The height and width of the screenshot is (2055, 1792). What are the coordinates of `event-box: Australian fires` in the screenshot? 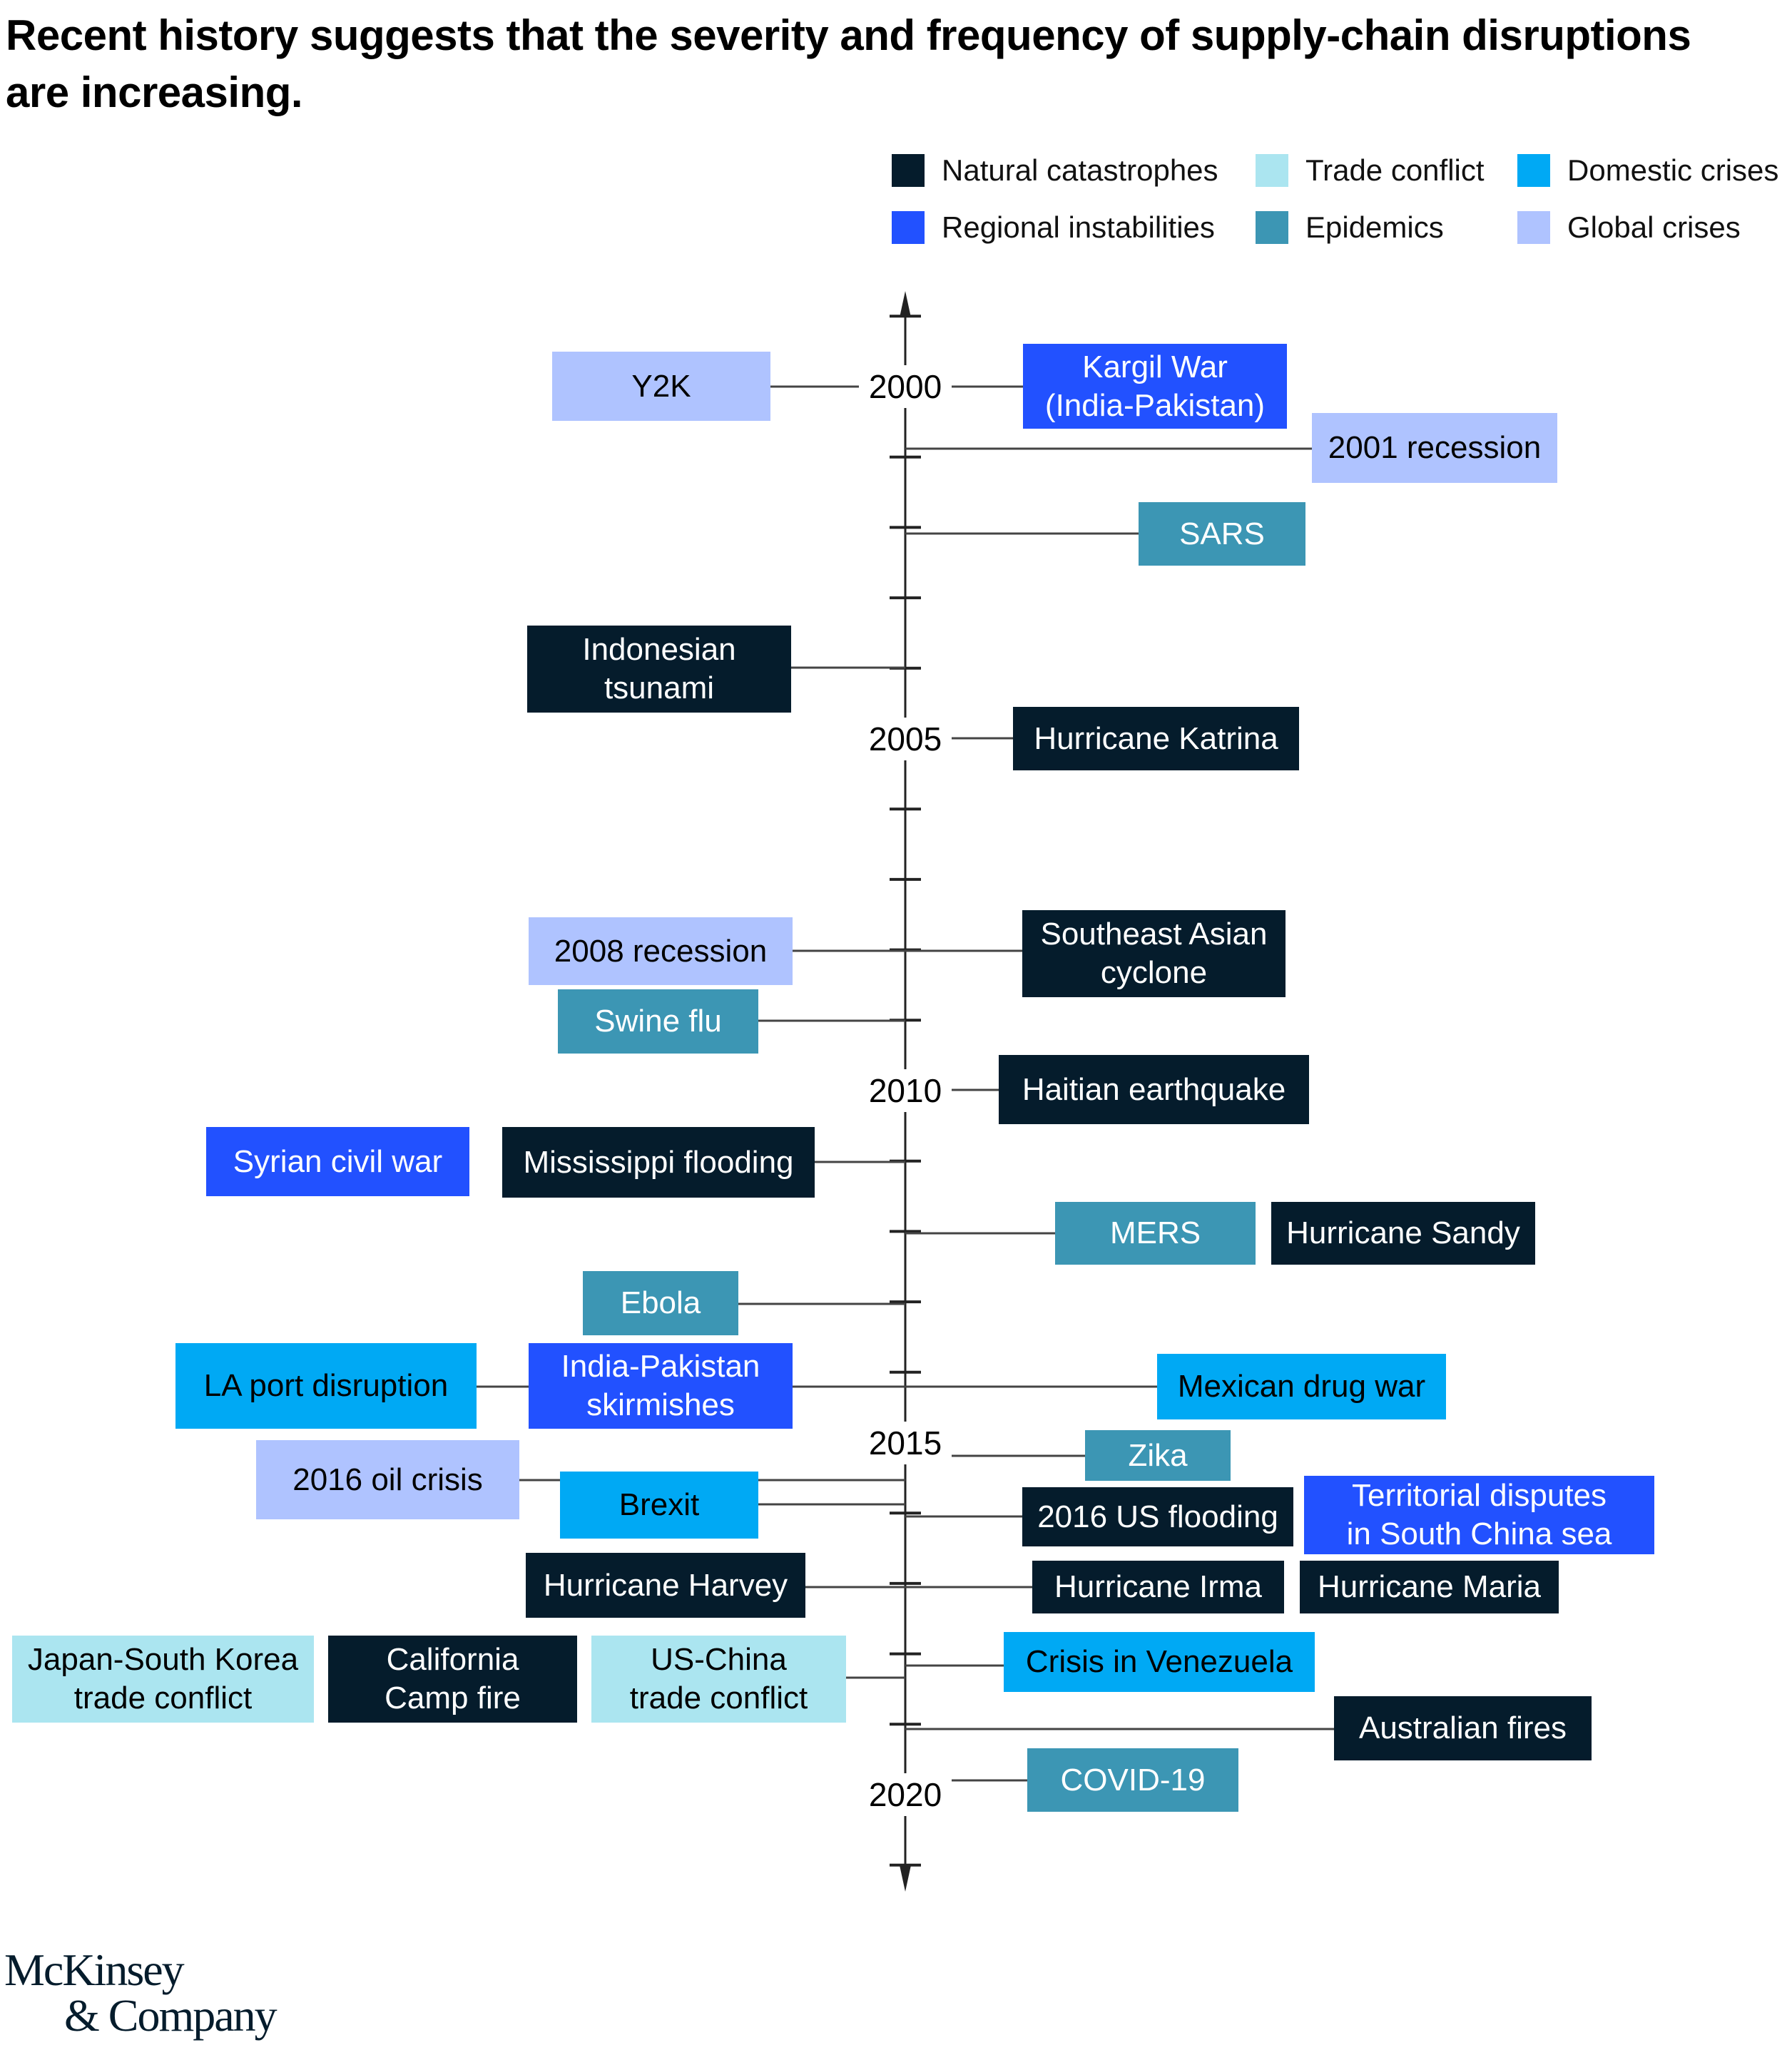 It's located at (1463, 1728).